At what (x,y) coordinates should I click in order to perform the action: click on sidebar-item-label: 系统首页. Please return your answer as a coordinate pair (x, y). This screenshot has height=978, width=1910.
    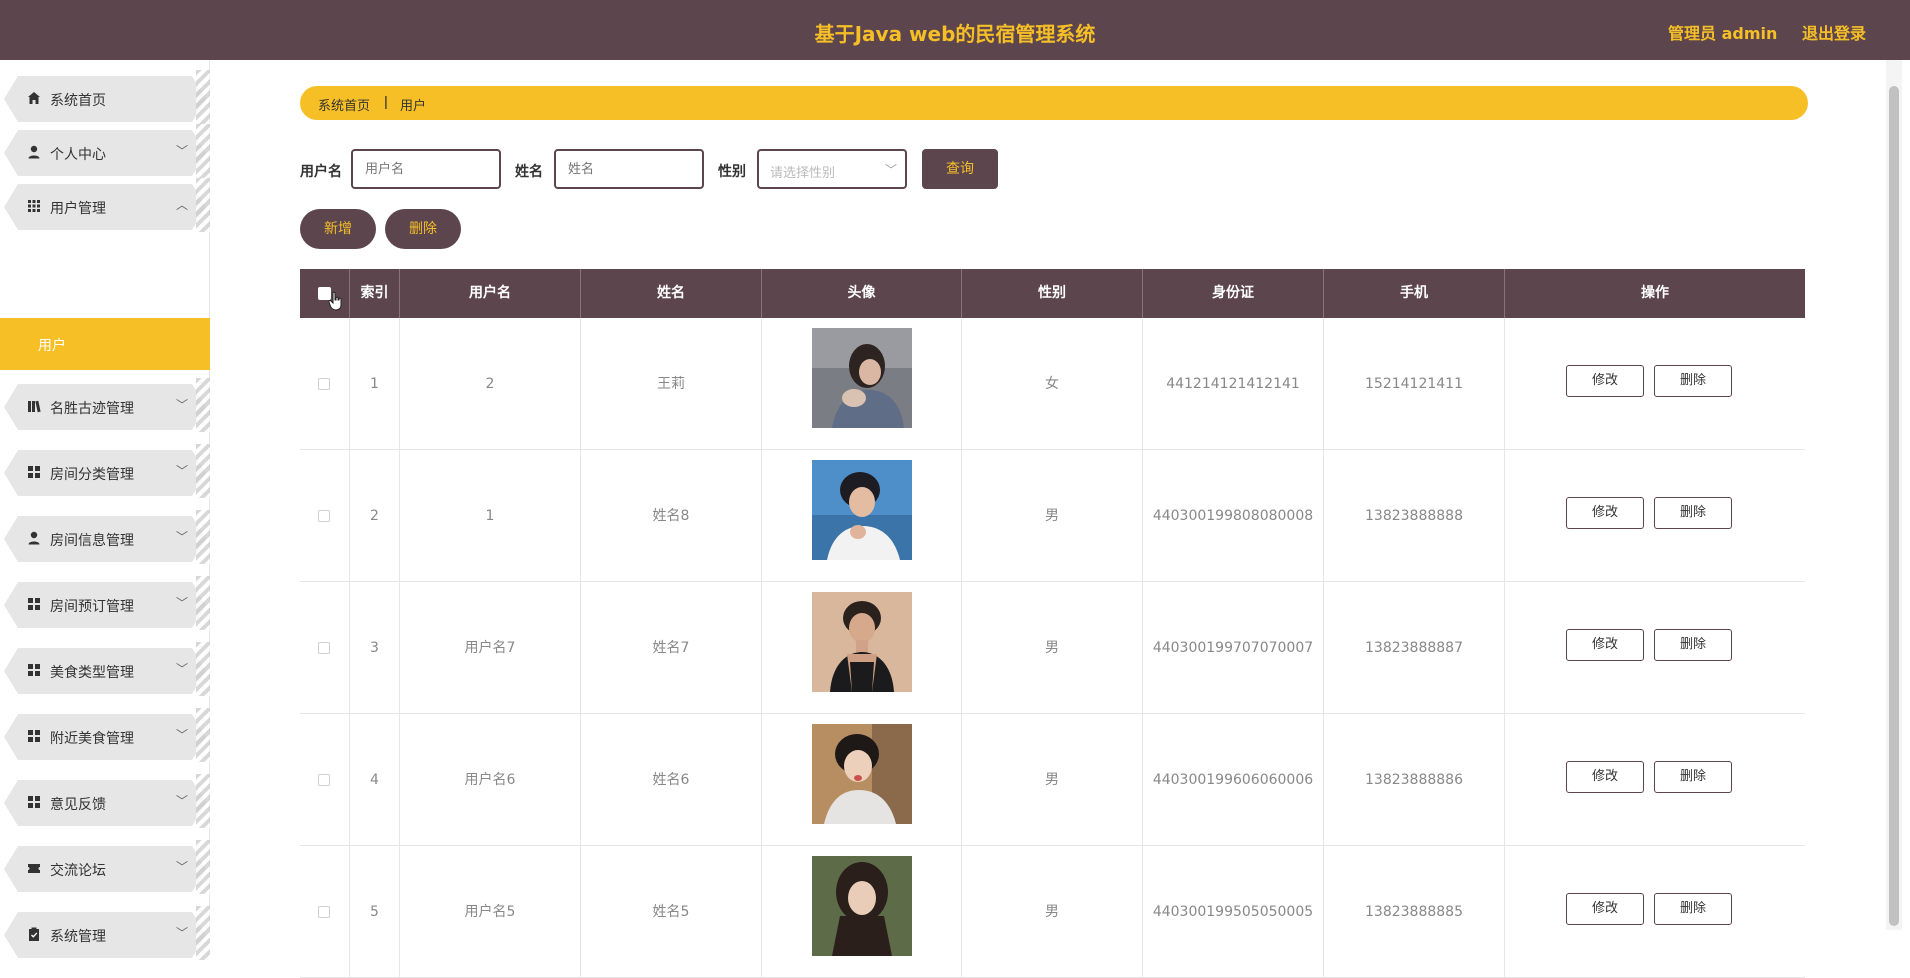
    Looking at the image, I should click on (78, 101).